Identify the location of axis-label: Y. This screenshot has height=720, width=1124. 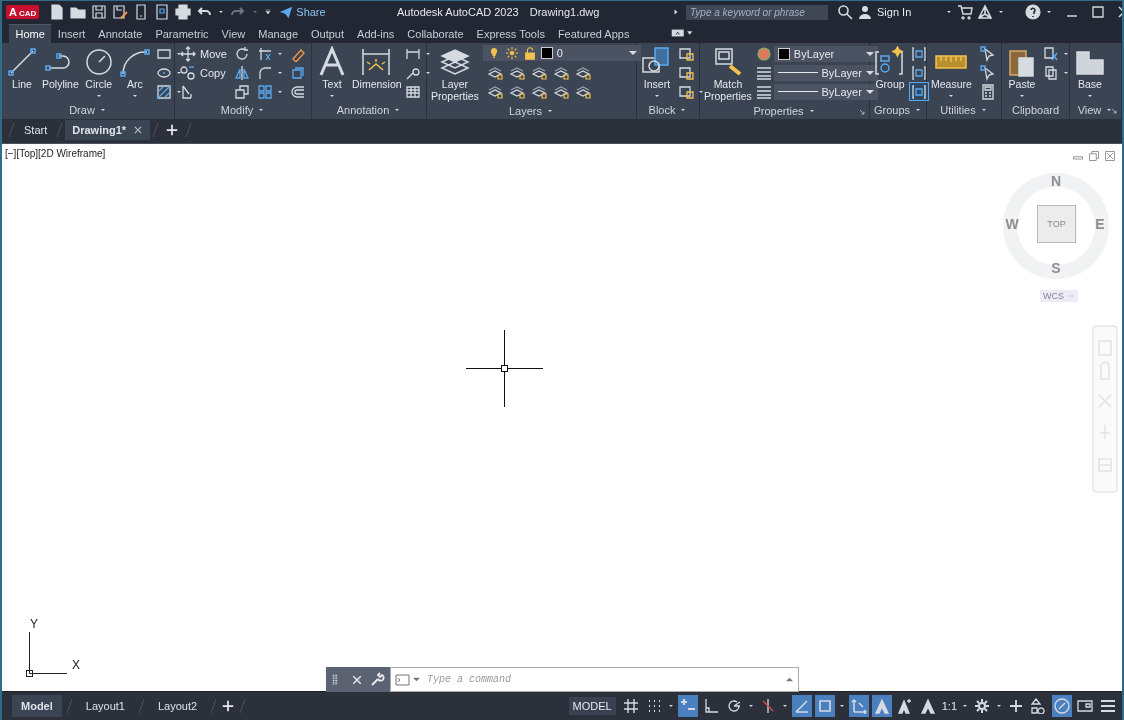
(34, 624).